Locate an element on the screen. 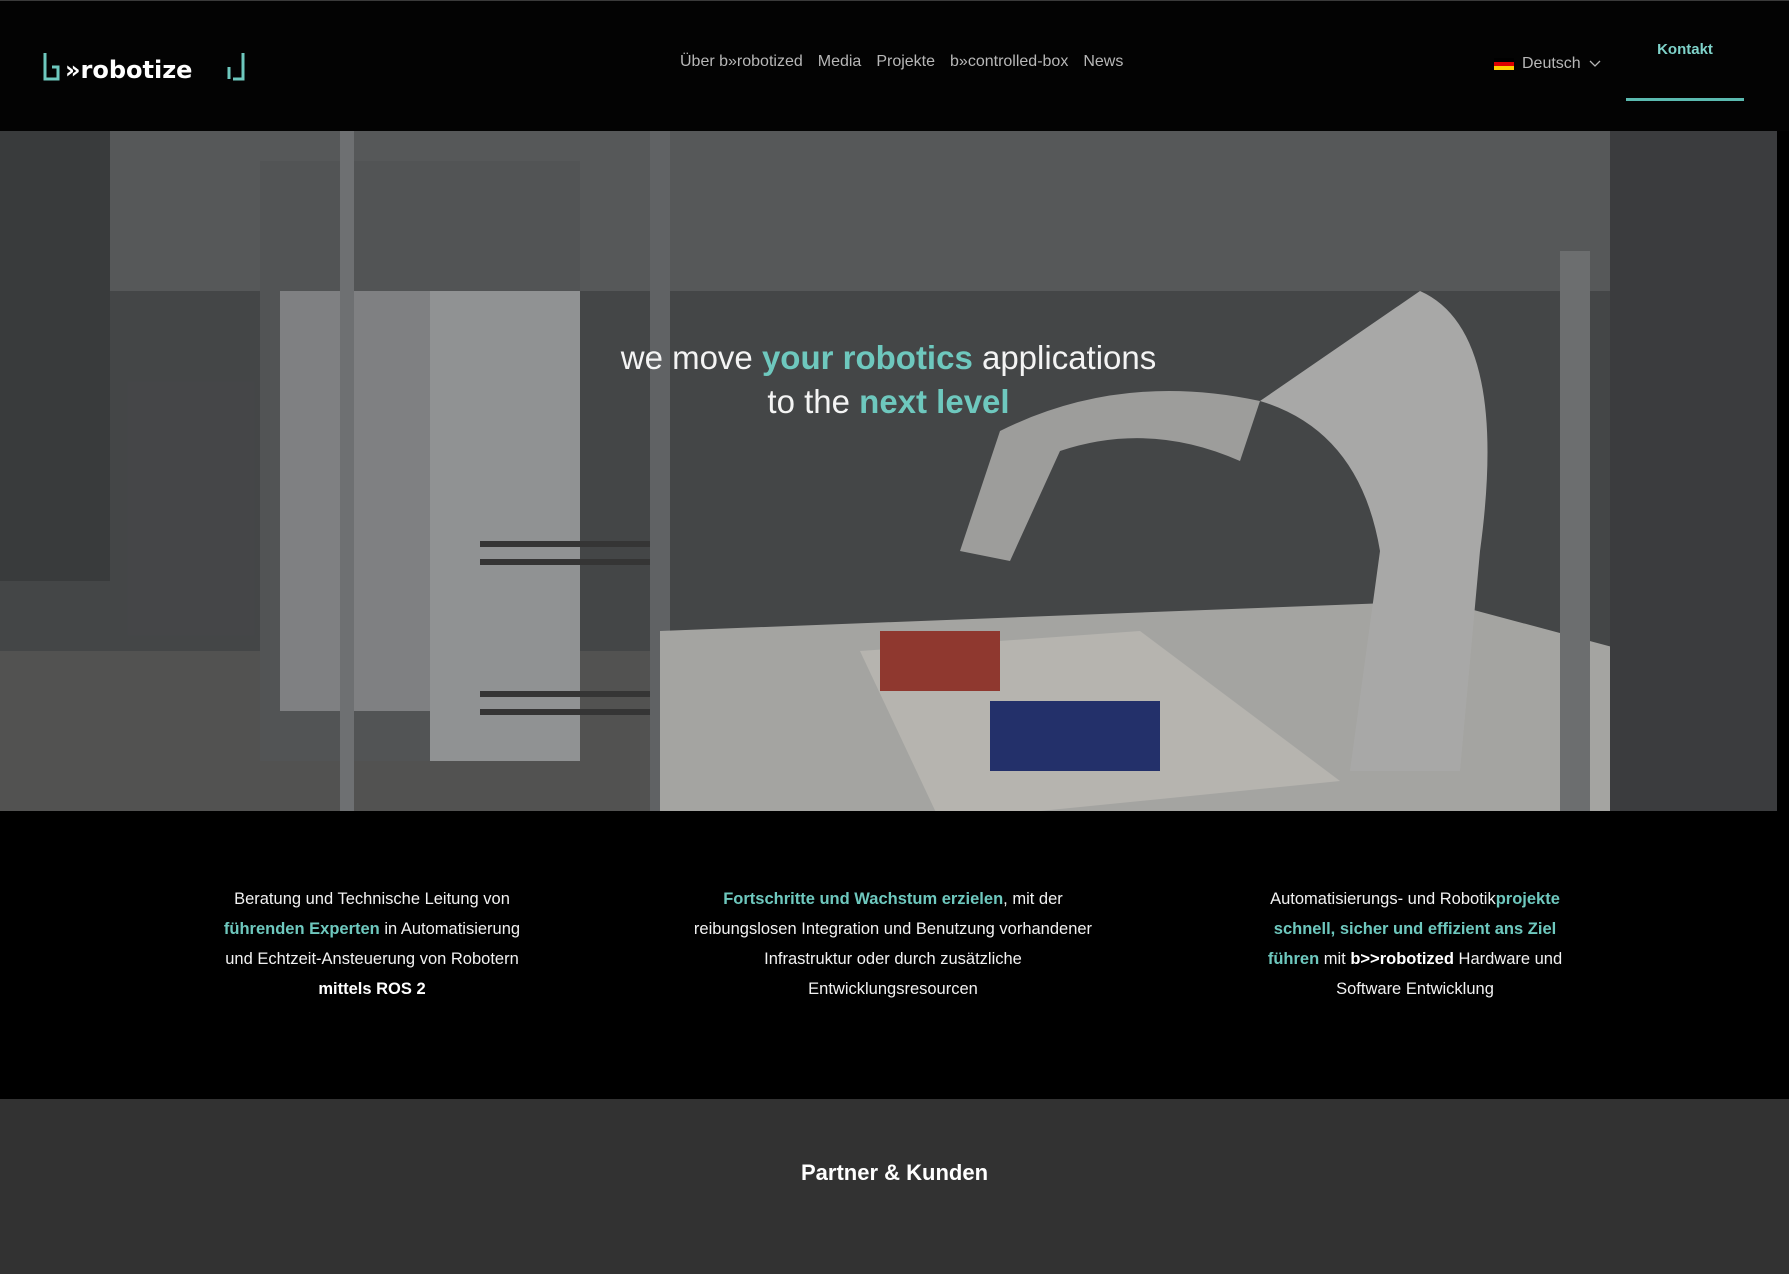  hero-accent: next level is located at coordinates (934, 401).